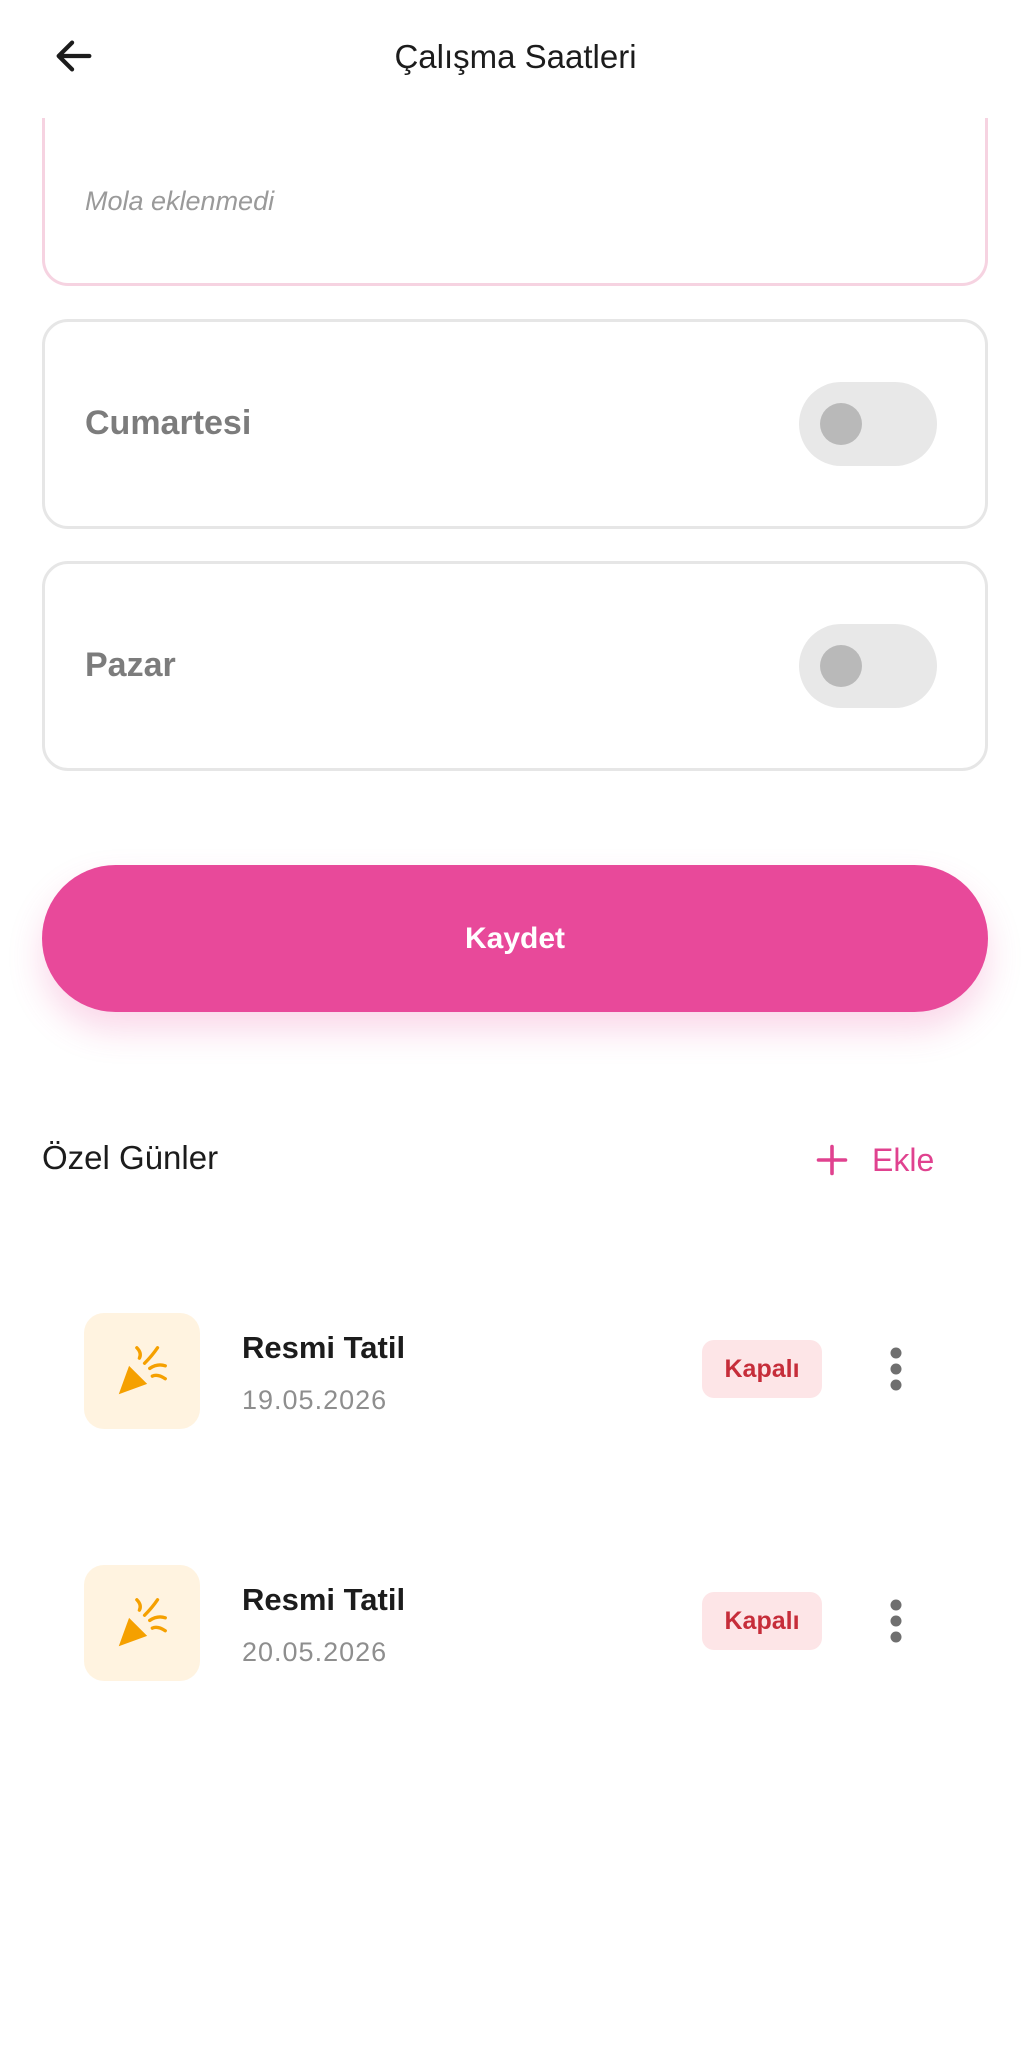 The image size is (1031, 2048). Describe the element at coordinates (832, 1160) in the screenshot. I see `plus-icon` at that location.